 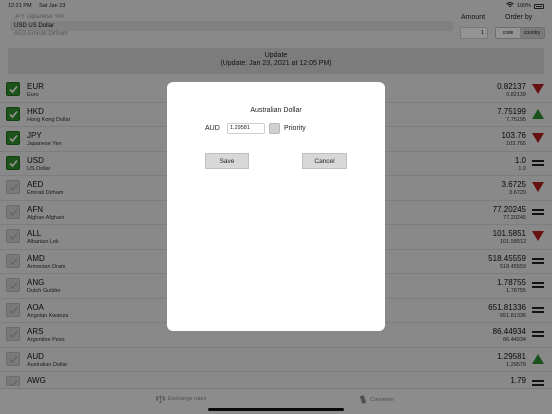 What do you see at coordinates (212, 128) in the screenshot?
I see `dialog-currency-code: AUD` at bounding box center [212, 128].